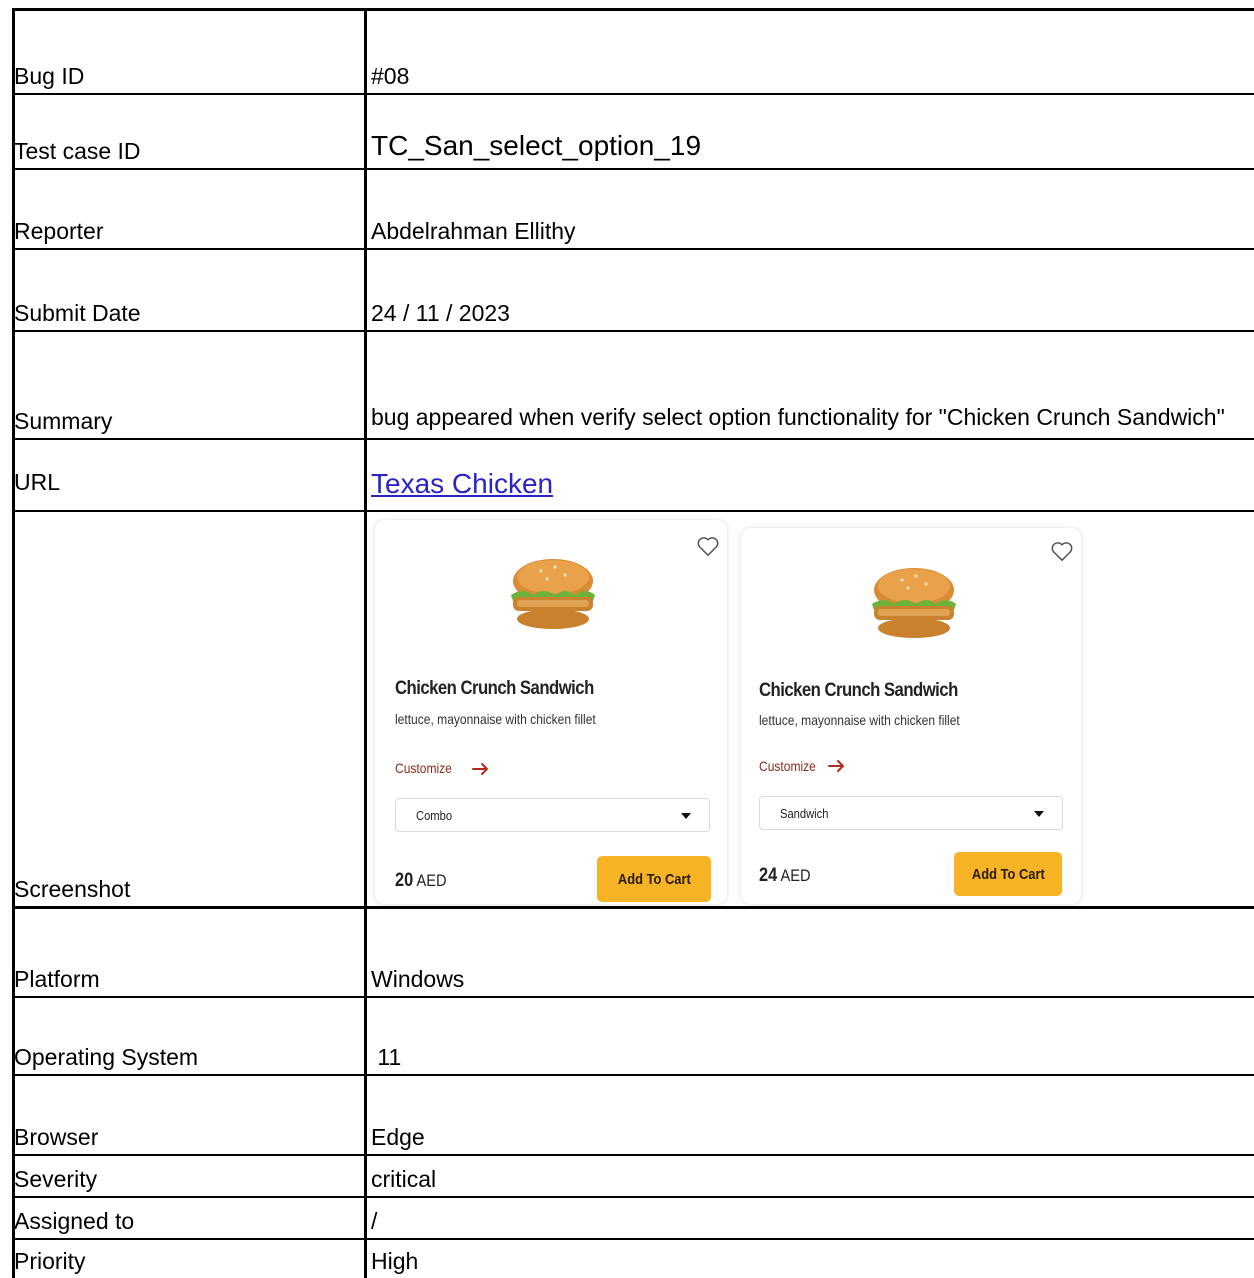  Describe the element at coordinates (50, 1261) in the screenshot. I see `row-label: Priority` at that location.